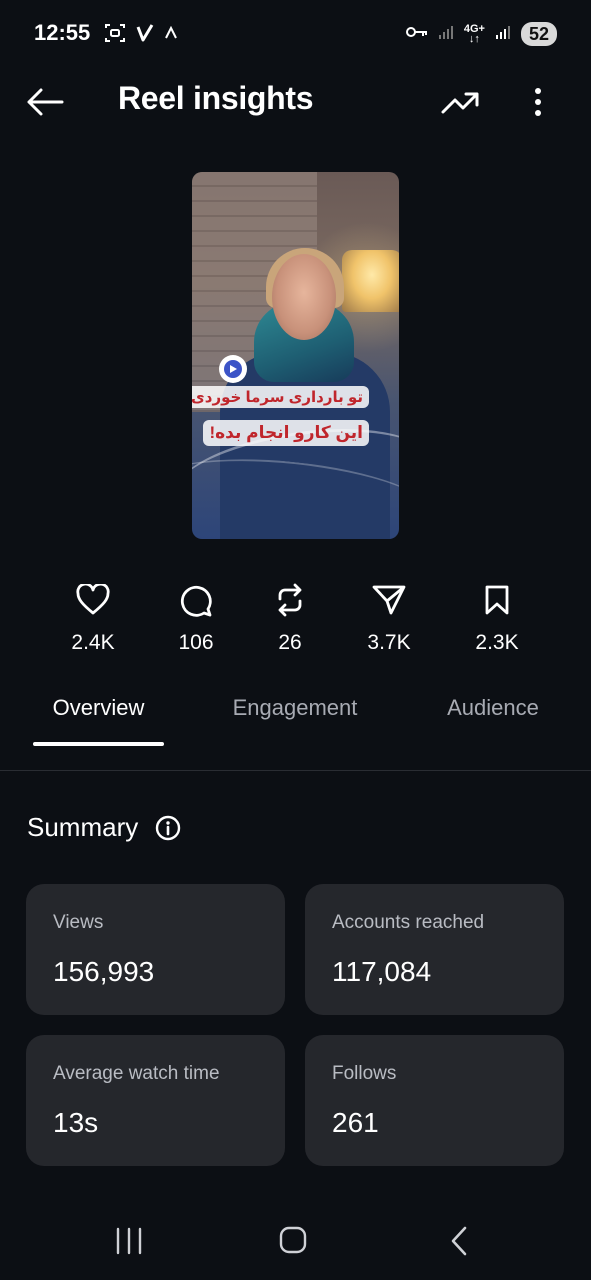  I want to click on status-icons-left, so click(141, 35).